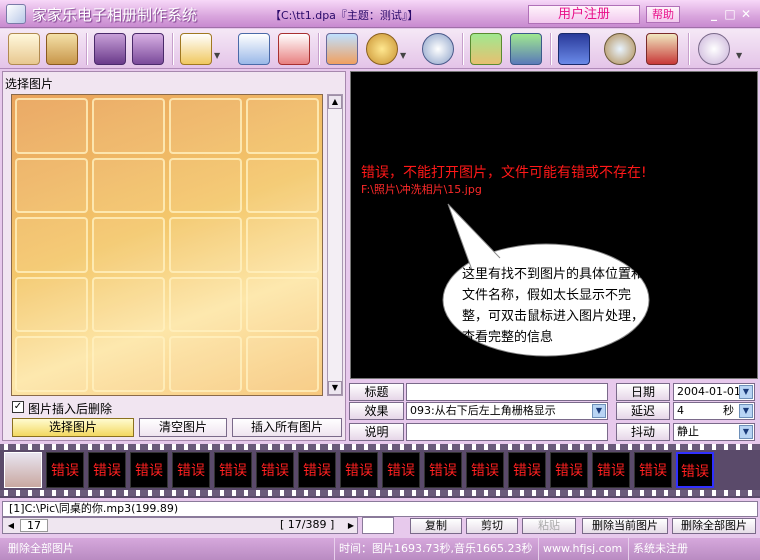 This screenshot has width=760, height=560. What do you see at coordinates (625, 526) in the screenshot?
I see `delete-current-button: 删除当前图片` at bounding box center [625, 526].